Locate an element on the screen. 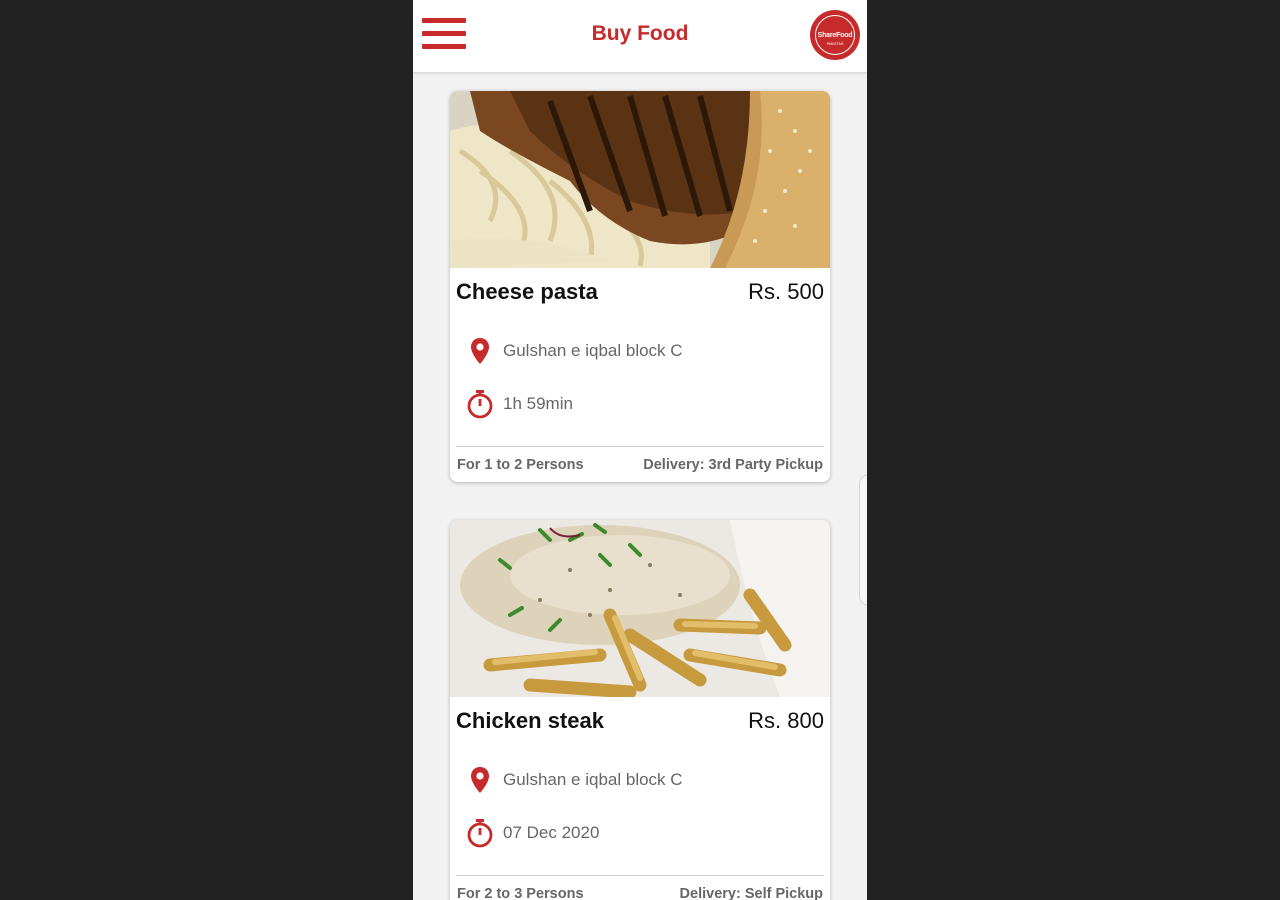 Image resolution: width=1280 pixels, height=900 pixels. delivery-type: Delivery: Self Pickup is located at coordinates (751, 893).